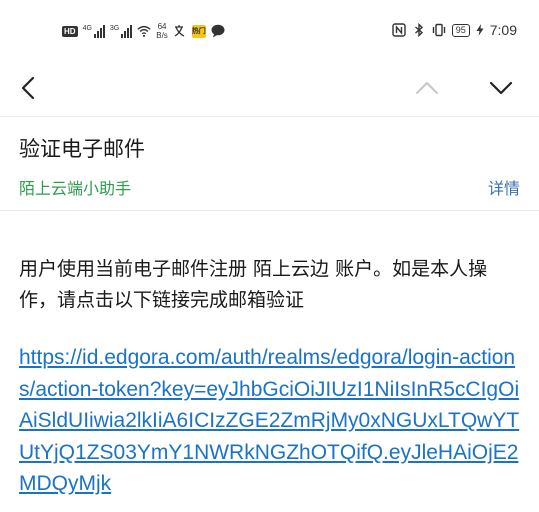 This screenshot has width=539, height=512. I want to click on email-sender: 陌上云端小助手, so click(75, 187).